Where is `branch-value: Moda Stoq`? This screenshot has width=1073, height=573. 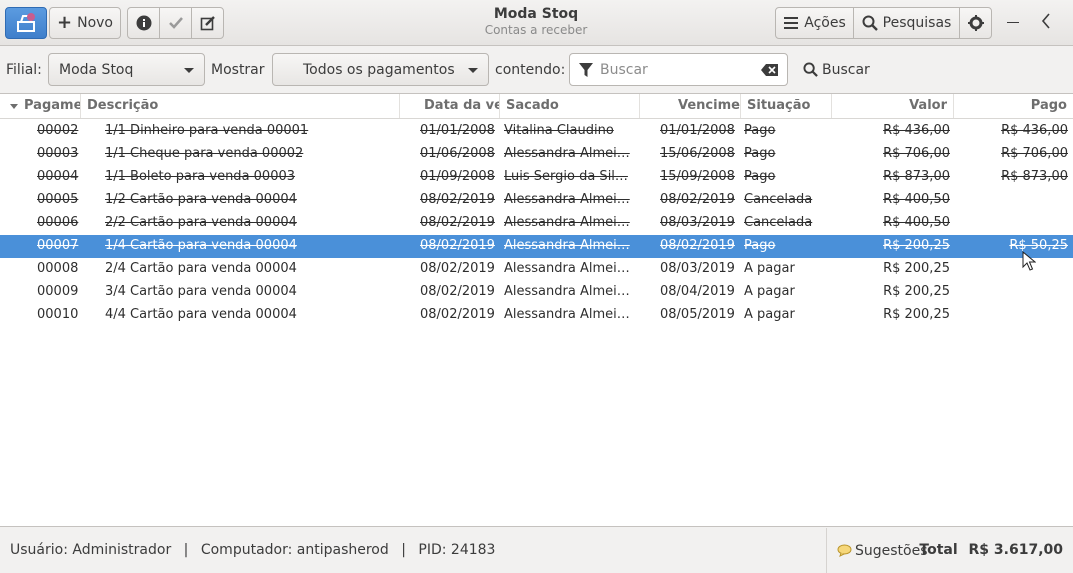 branch-value: Moda Stoq is located at coordinates (96, 70).